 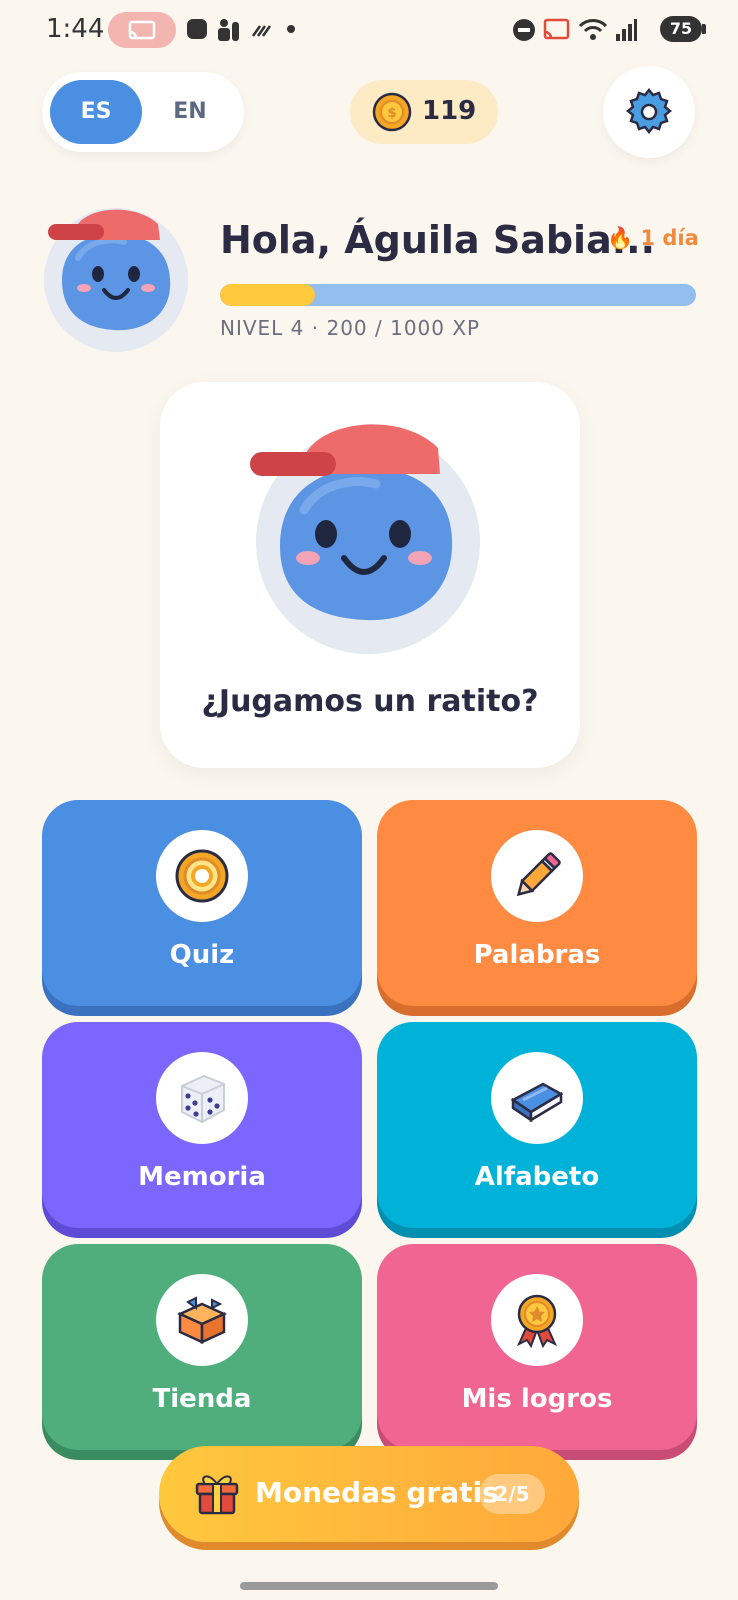 What do you see at coordinates (537, 1399) in the screenshot?
I see `tile-label: Mis logros` at bounding box center [537, 1399].